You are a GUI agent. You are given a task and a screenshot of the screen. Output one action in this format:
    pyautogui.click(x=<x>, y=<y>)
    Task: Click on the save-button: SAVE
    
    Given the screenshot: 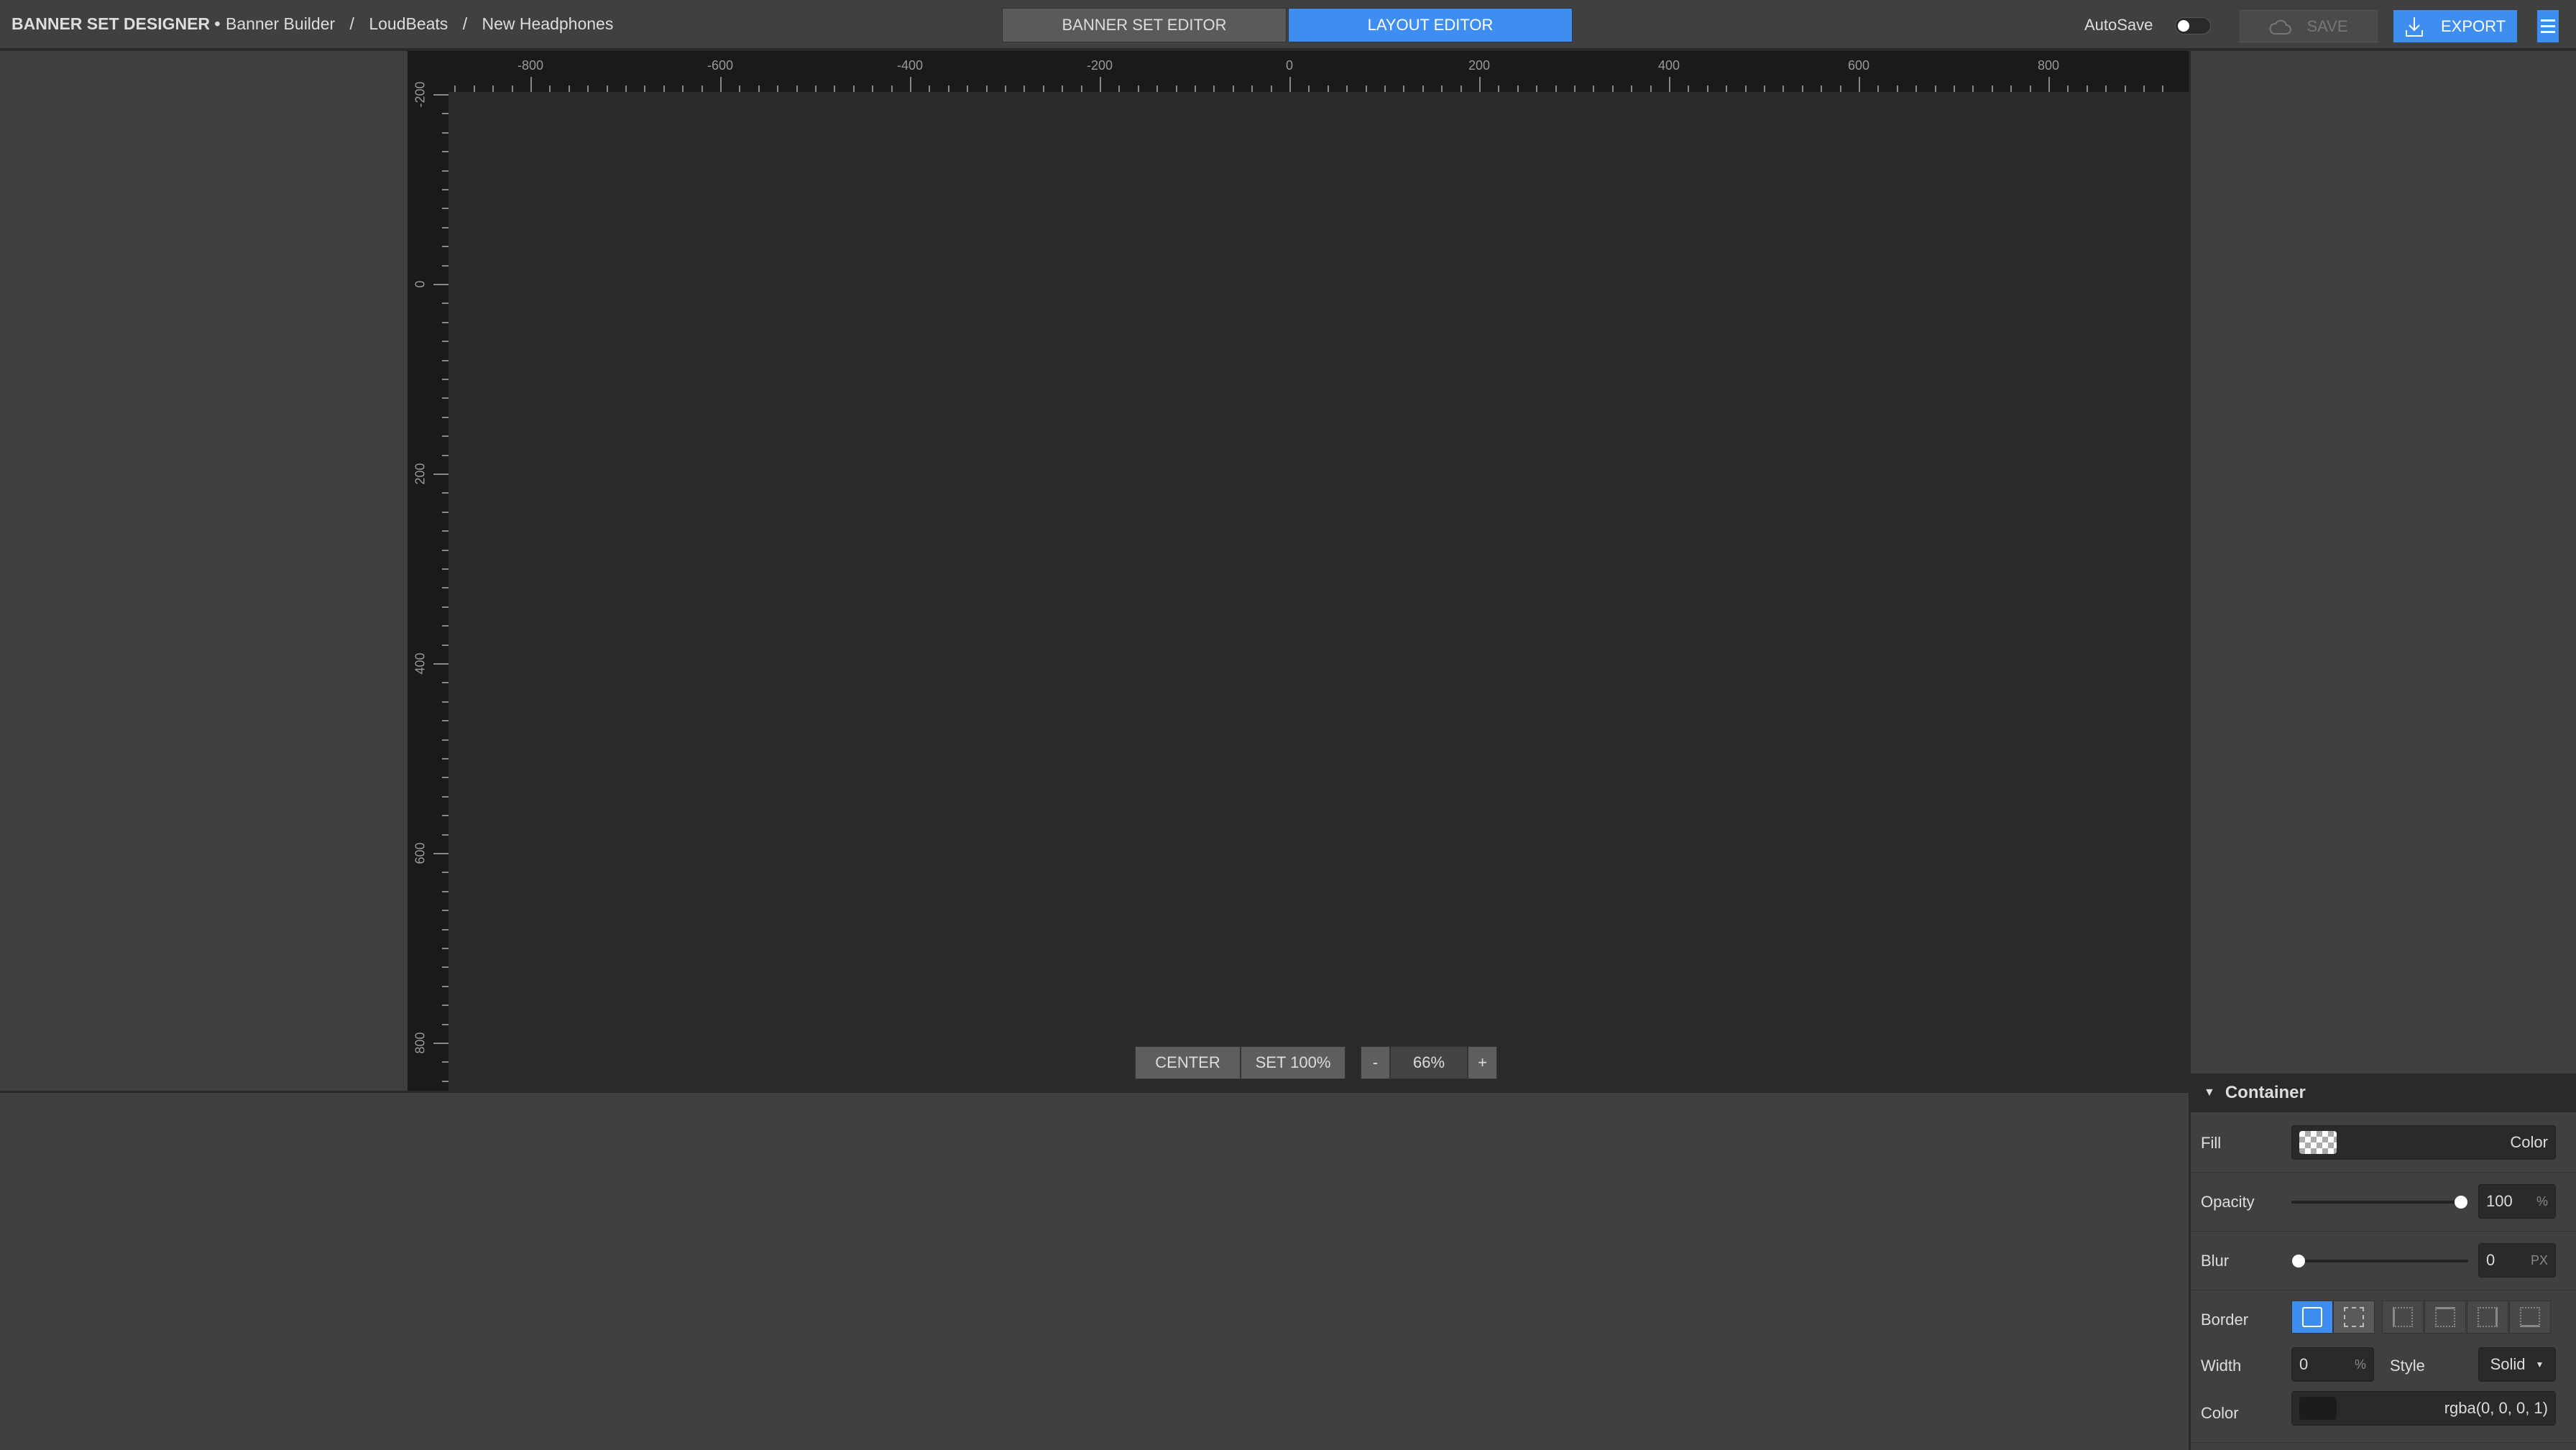 What is the action you would take?
    pyautogui.click(x=2309, y=26)
    